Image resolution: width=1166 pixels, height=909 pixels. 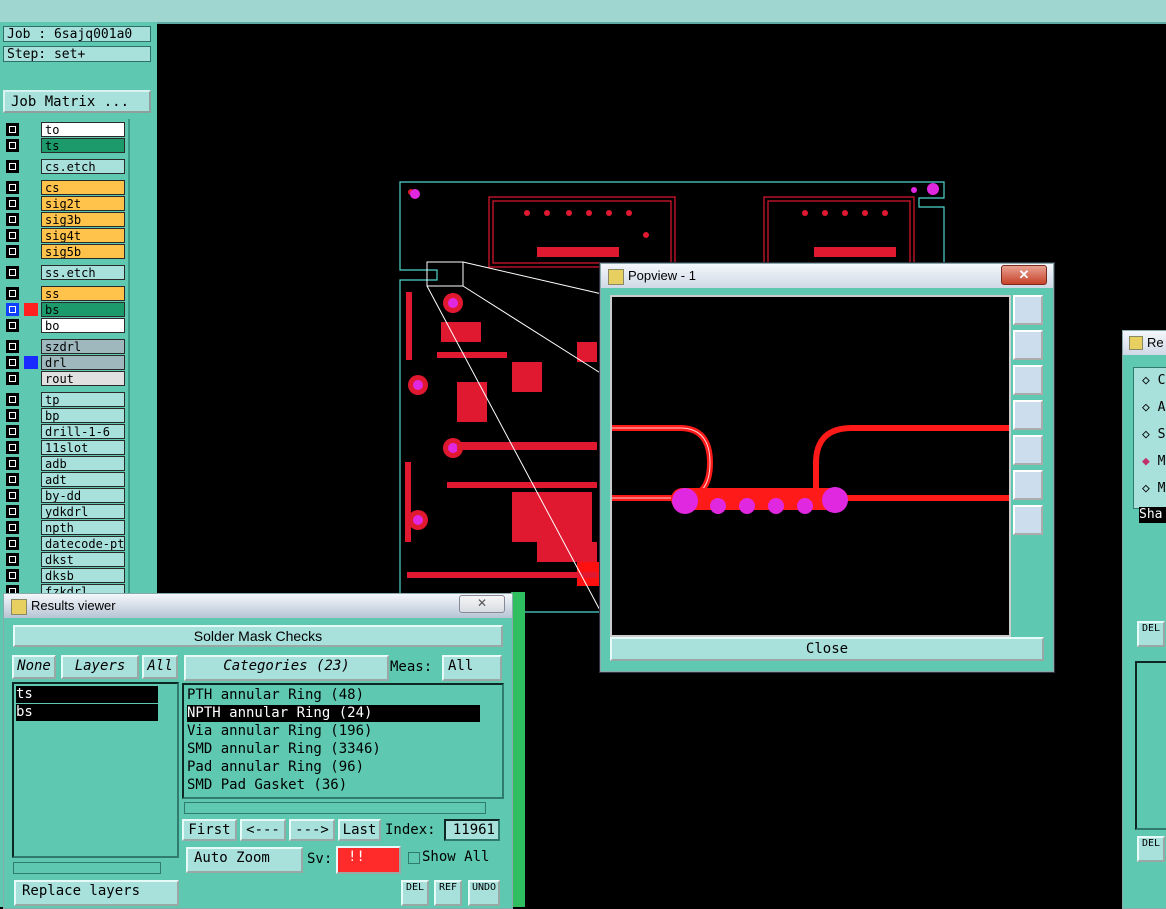 What do you see at coordinates (267, 785) in the screenshot?
I see `list-item: SMD Pad Gasket (36)` at bounding box center [267, 785].